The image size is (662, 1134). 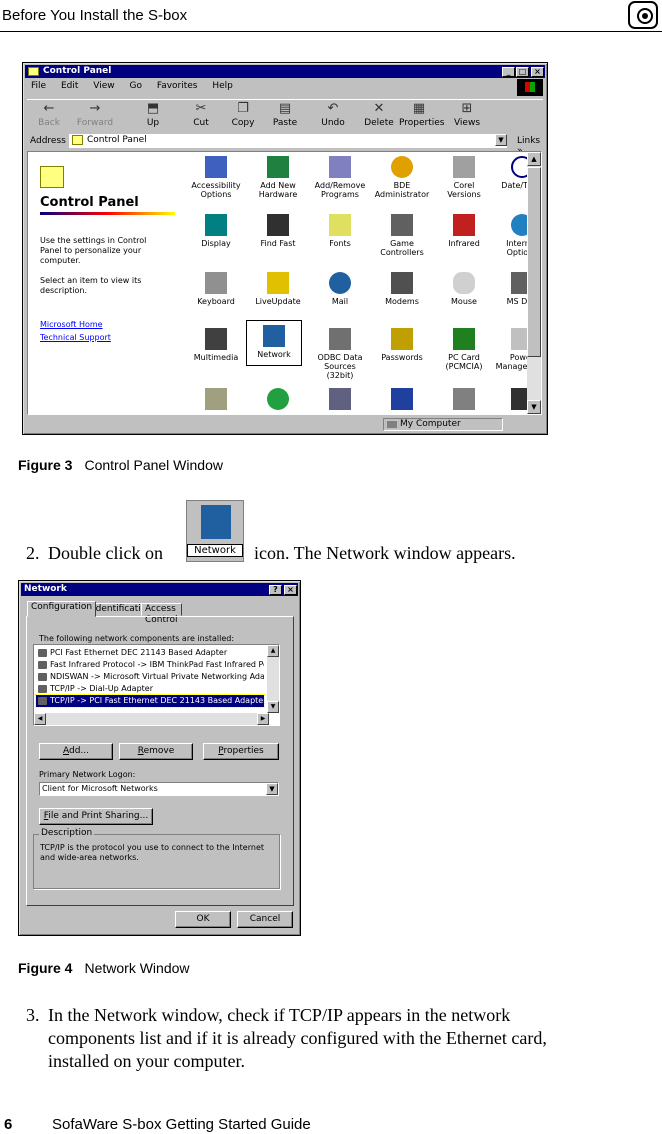 I want to click on back-button: ← Back, so click(x=49, y=115).